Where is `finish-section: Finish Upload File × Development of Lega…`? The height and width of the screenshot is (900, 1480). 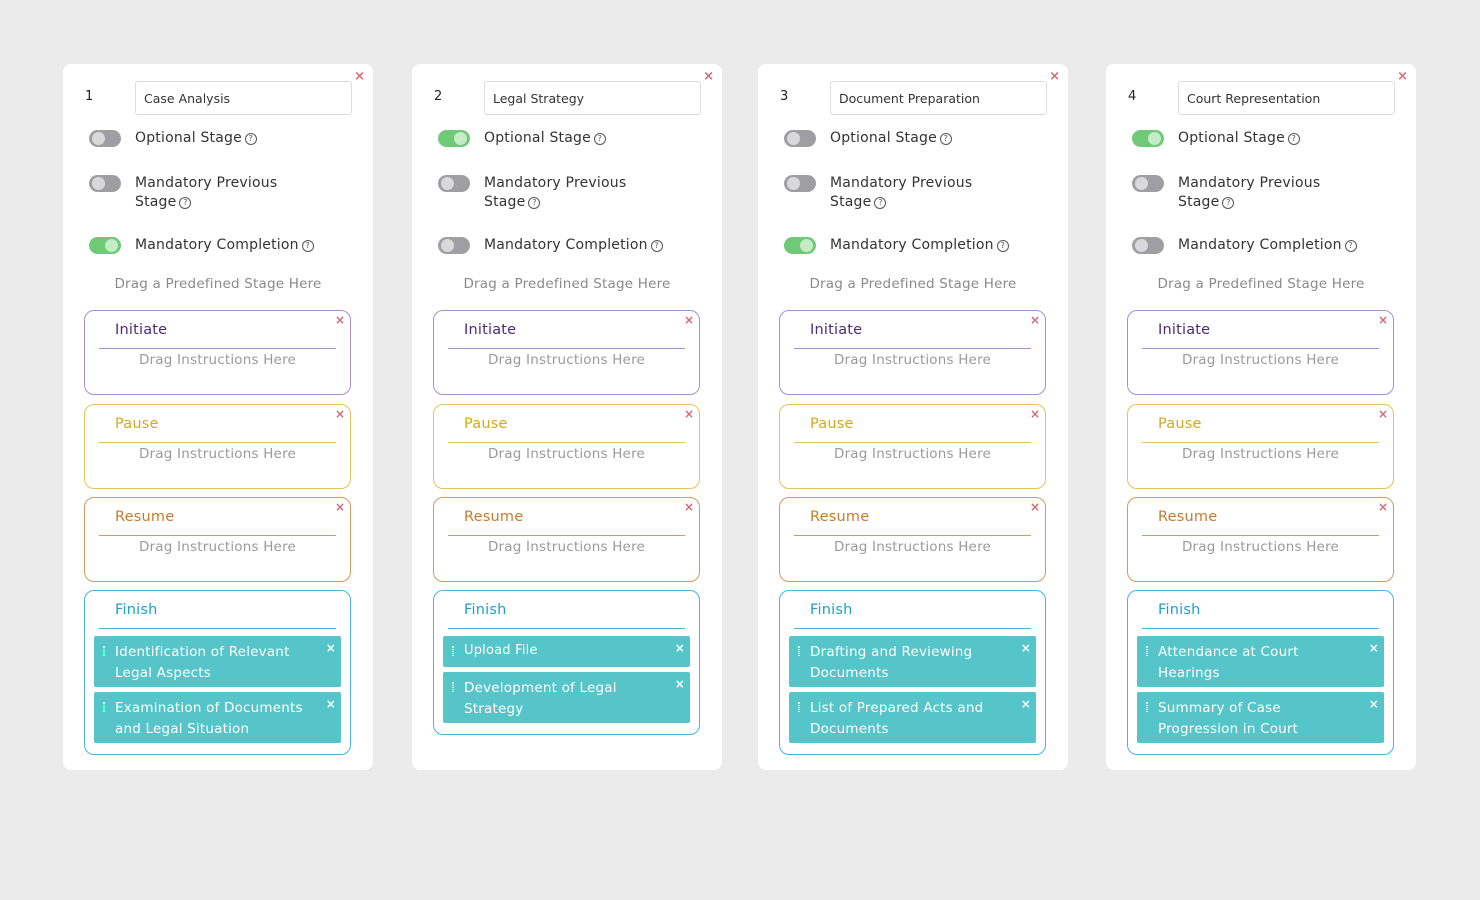 finish-section: Finish Upload File × Development of Lega… is located at coordinates (566, 662).